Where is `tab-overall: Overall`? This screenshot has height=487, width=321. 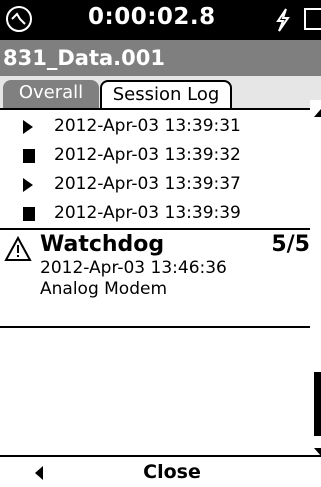 tab-overall: Overall is located at coordinates (51, 94).